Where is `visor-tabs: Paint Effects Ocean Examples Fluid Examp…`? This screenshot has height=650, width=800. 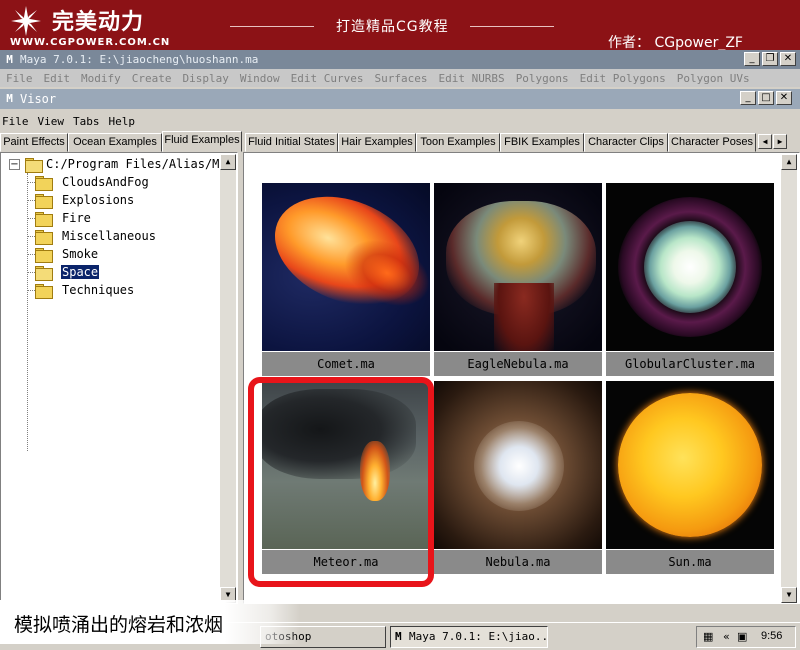
visor-tabs: Paint Effects Ocean Examples Fluid Examp… is located at coordinates (400, 141).